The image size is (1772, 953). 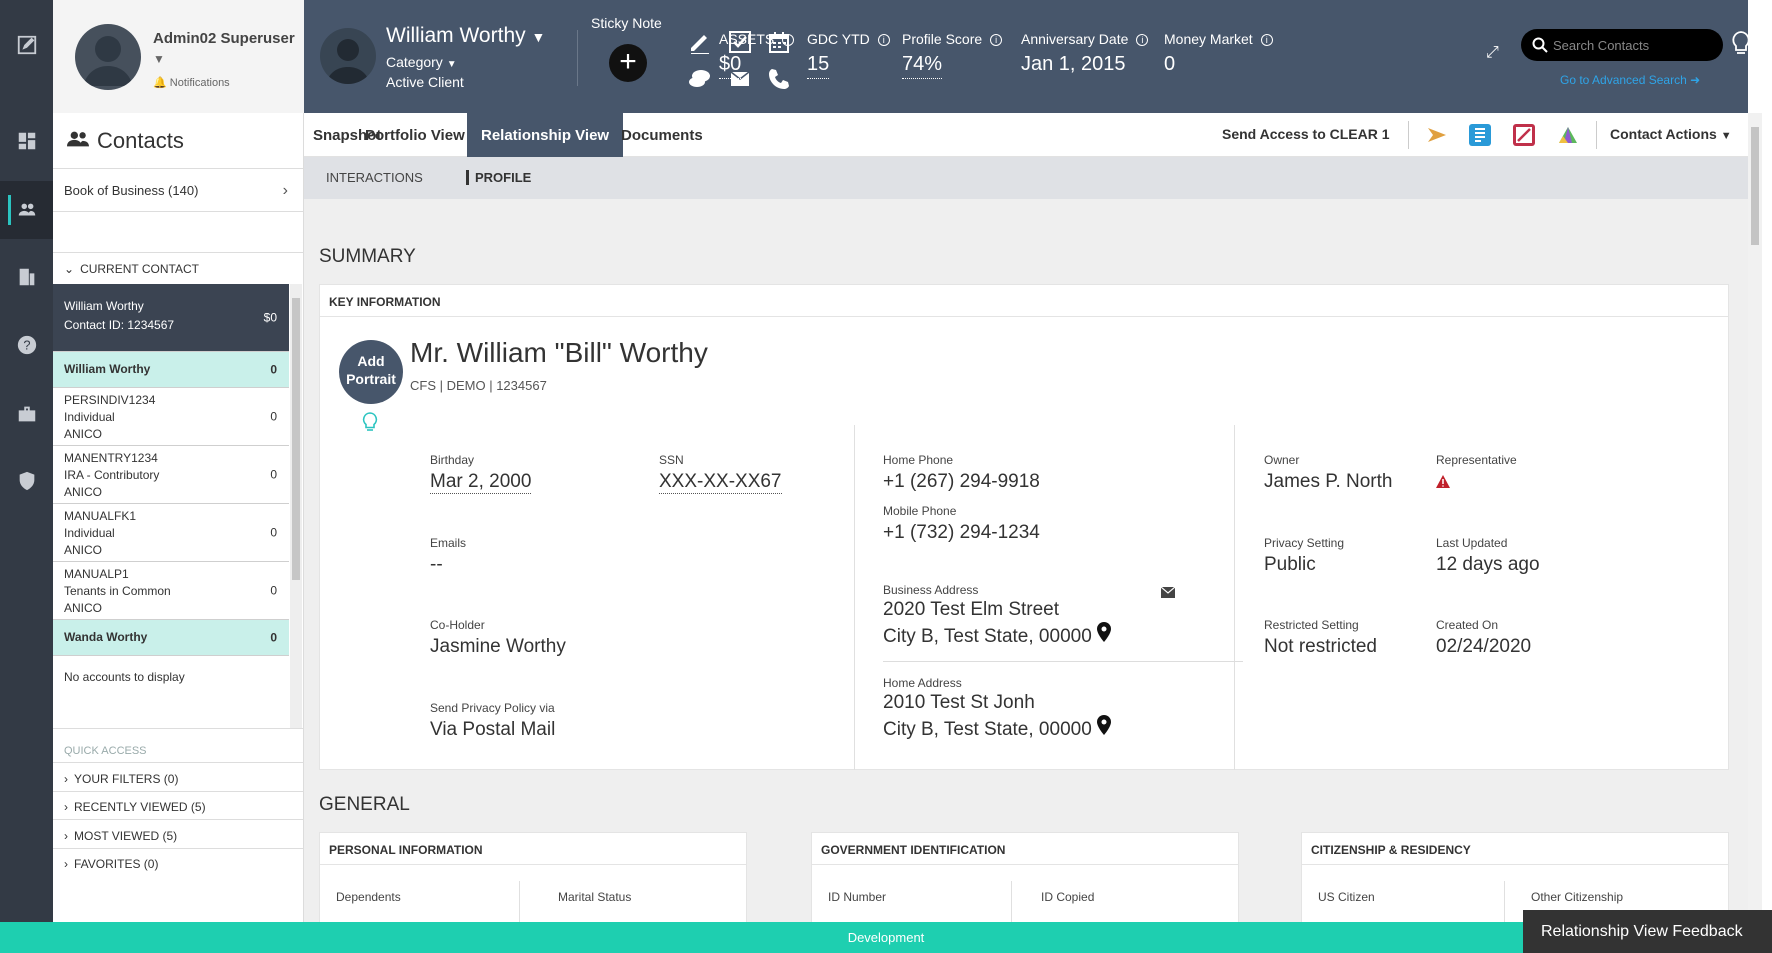 What do you see at coordinates (700, 42) in the screenshot?
I see `pencil-icon` at bounding box center [700, 42].